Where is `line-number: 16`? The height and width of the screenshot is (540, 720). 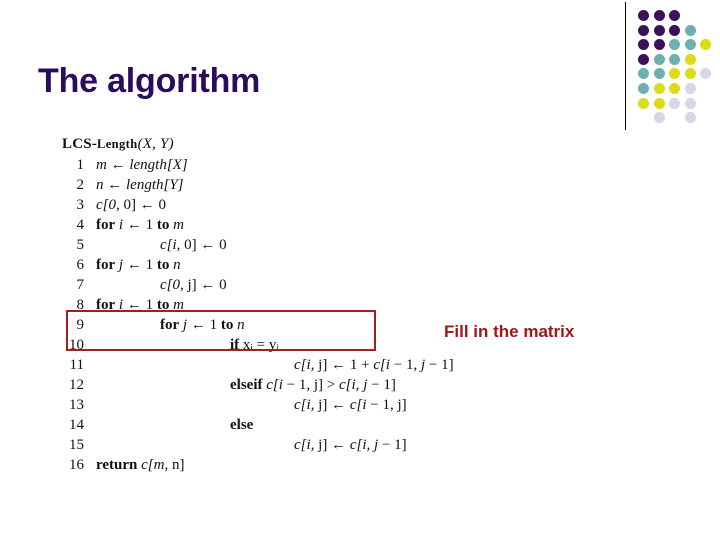 line-number: 16 is located at coordinates (76, 465).